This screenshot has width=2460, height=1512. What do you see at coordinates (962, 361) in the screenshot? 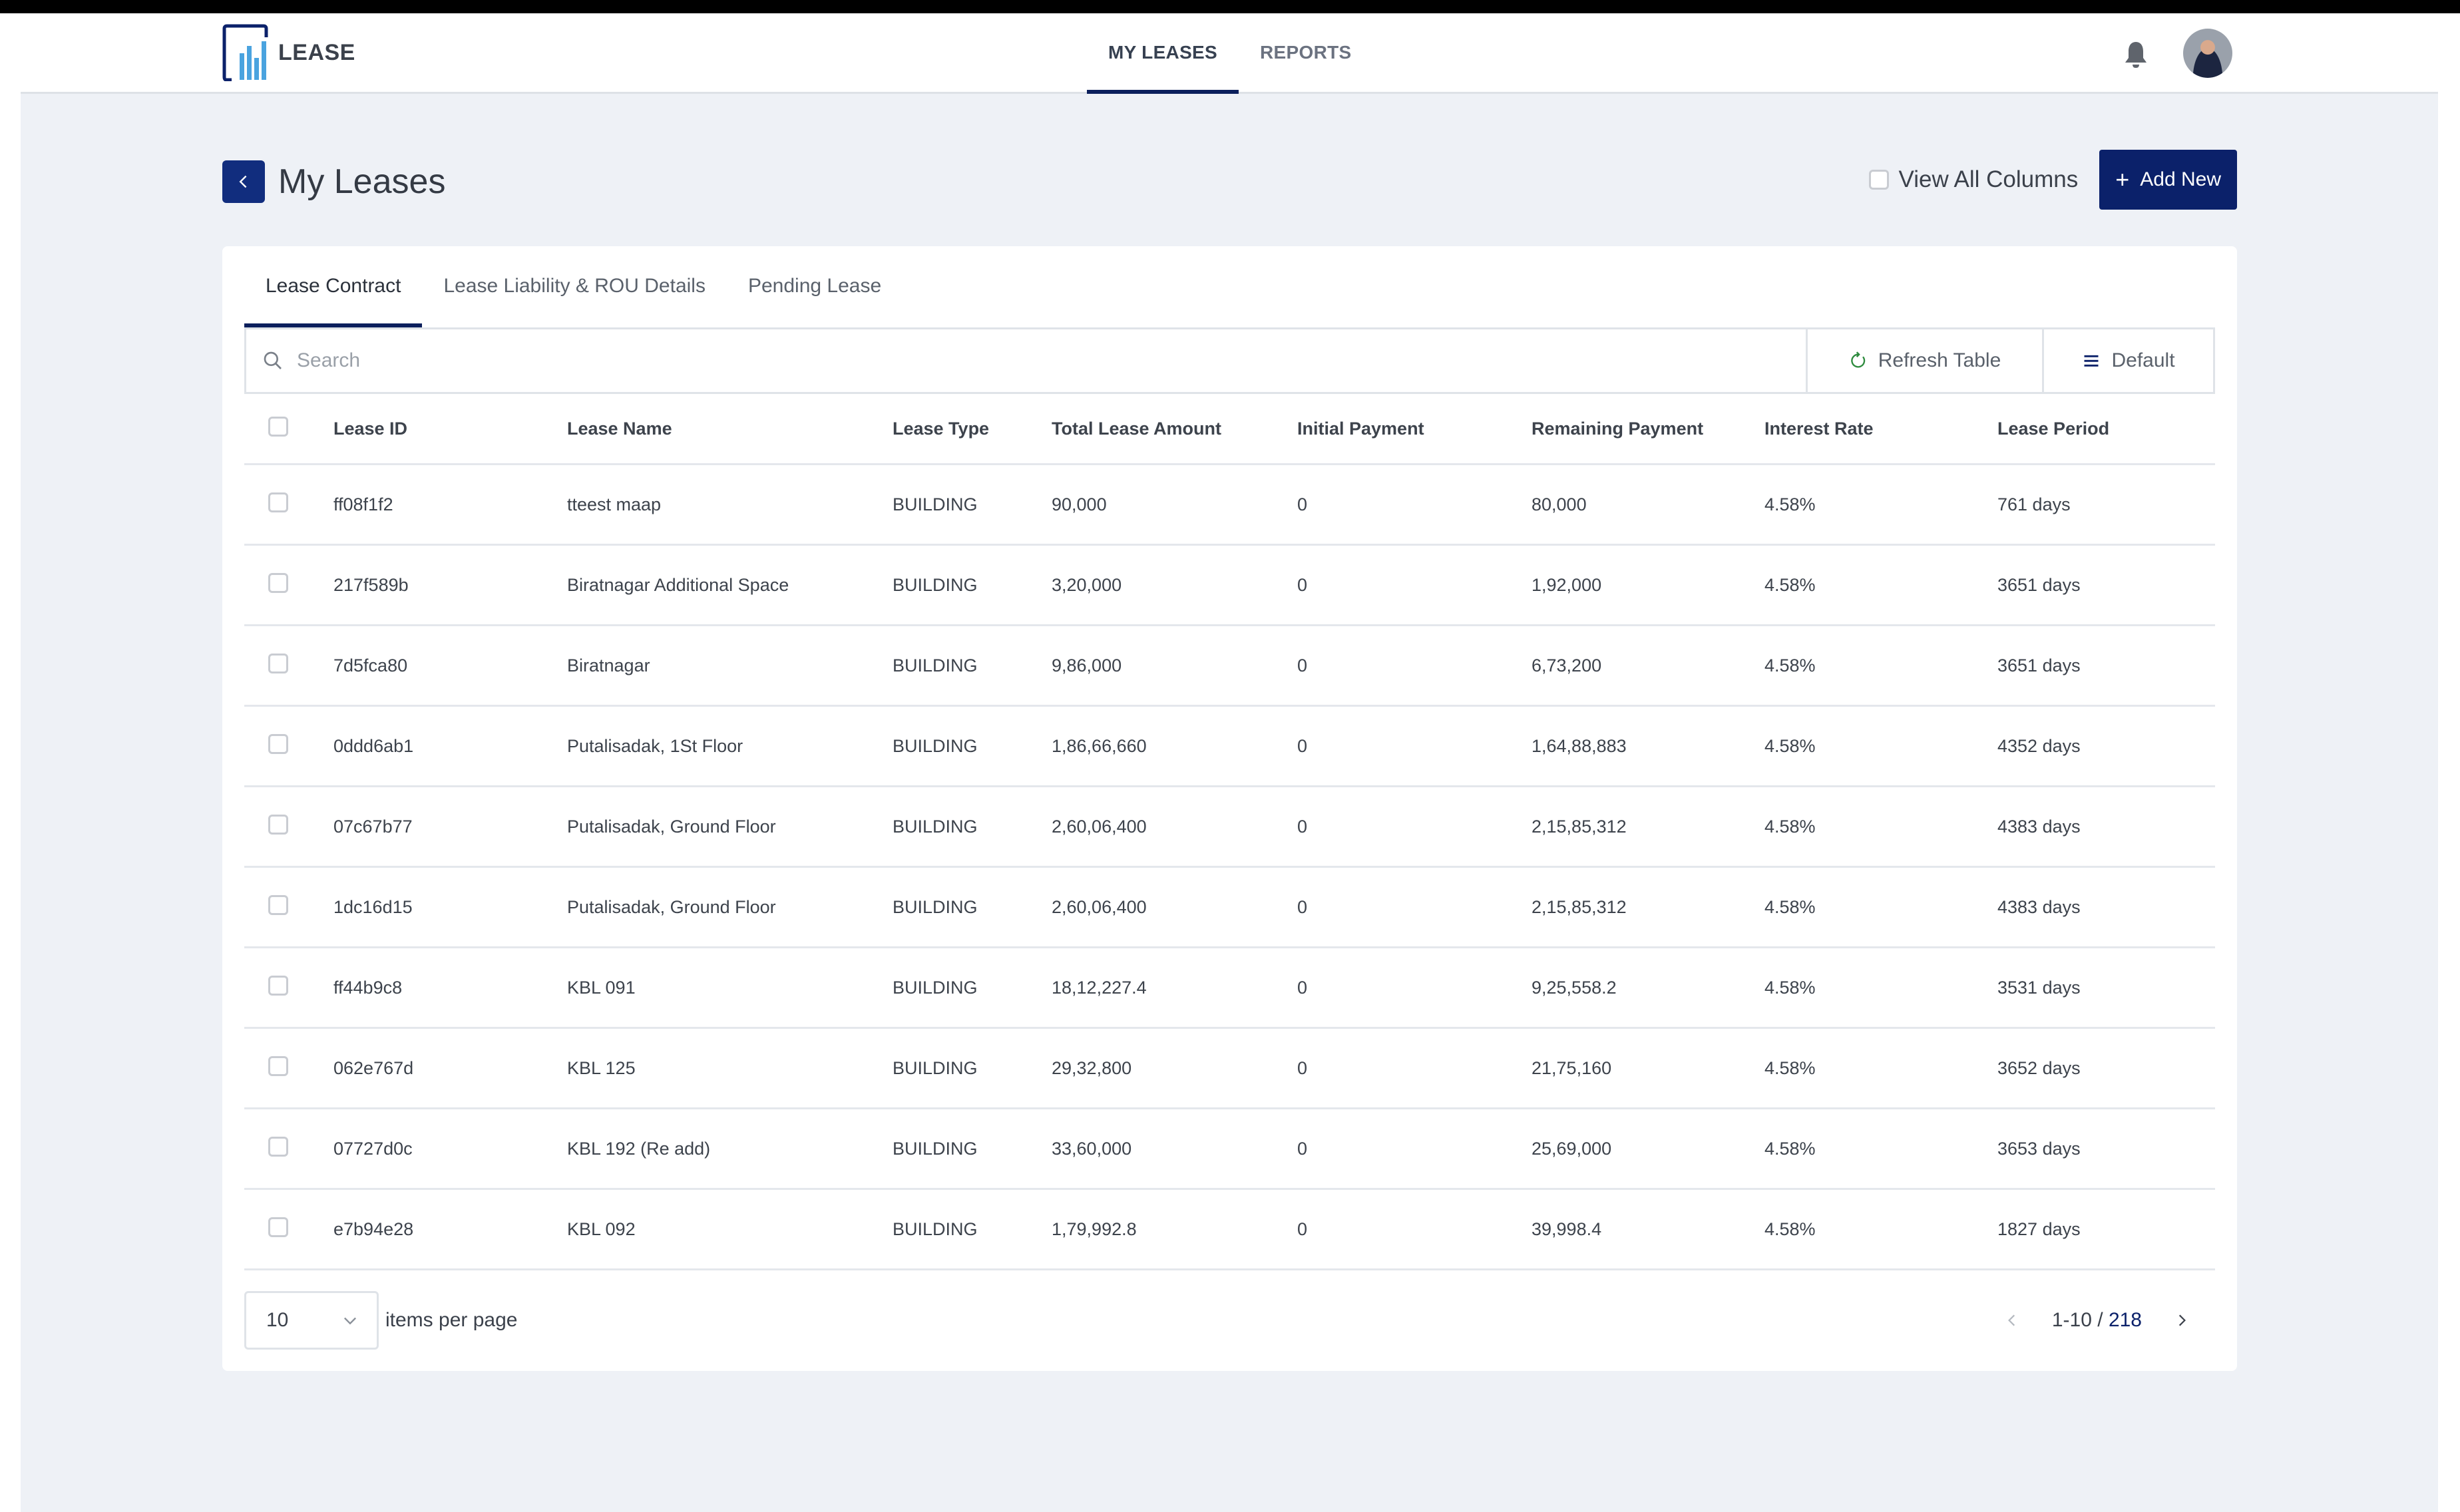
I see `search-input` at bounding box center [962, 361].